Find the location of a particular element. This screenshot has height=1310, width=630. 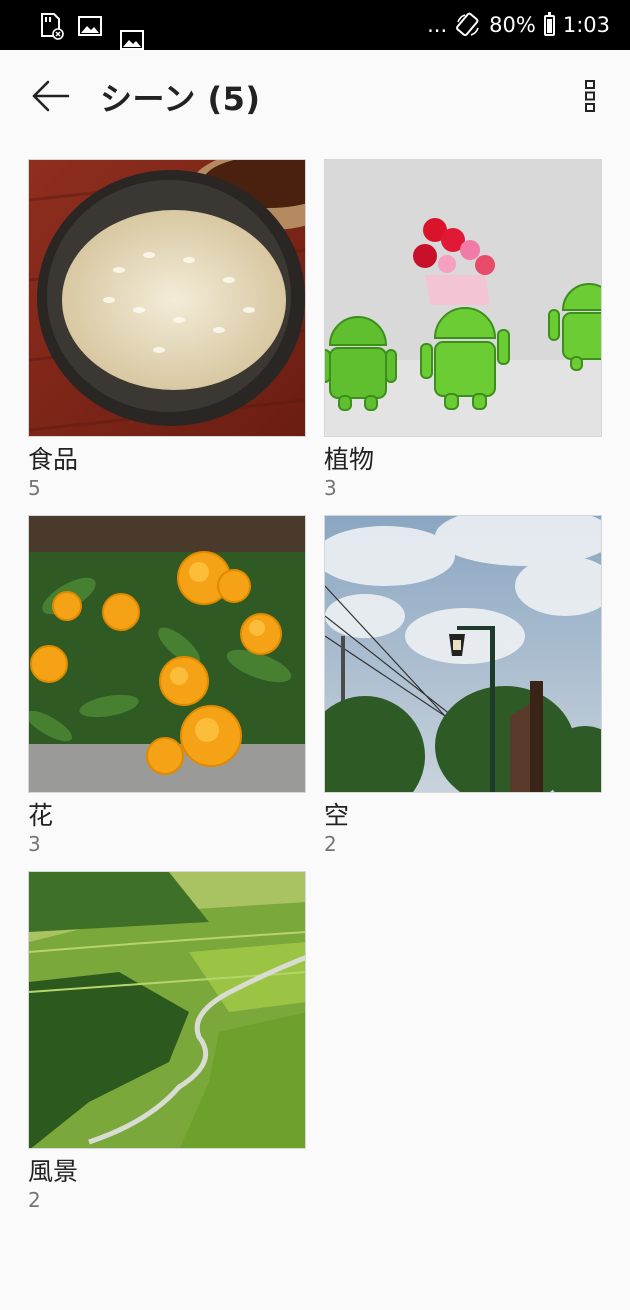

auto-rotate-icon is located at coordinates (467, 24).